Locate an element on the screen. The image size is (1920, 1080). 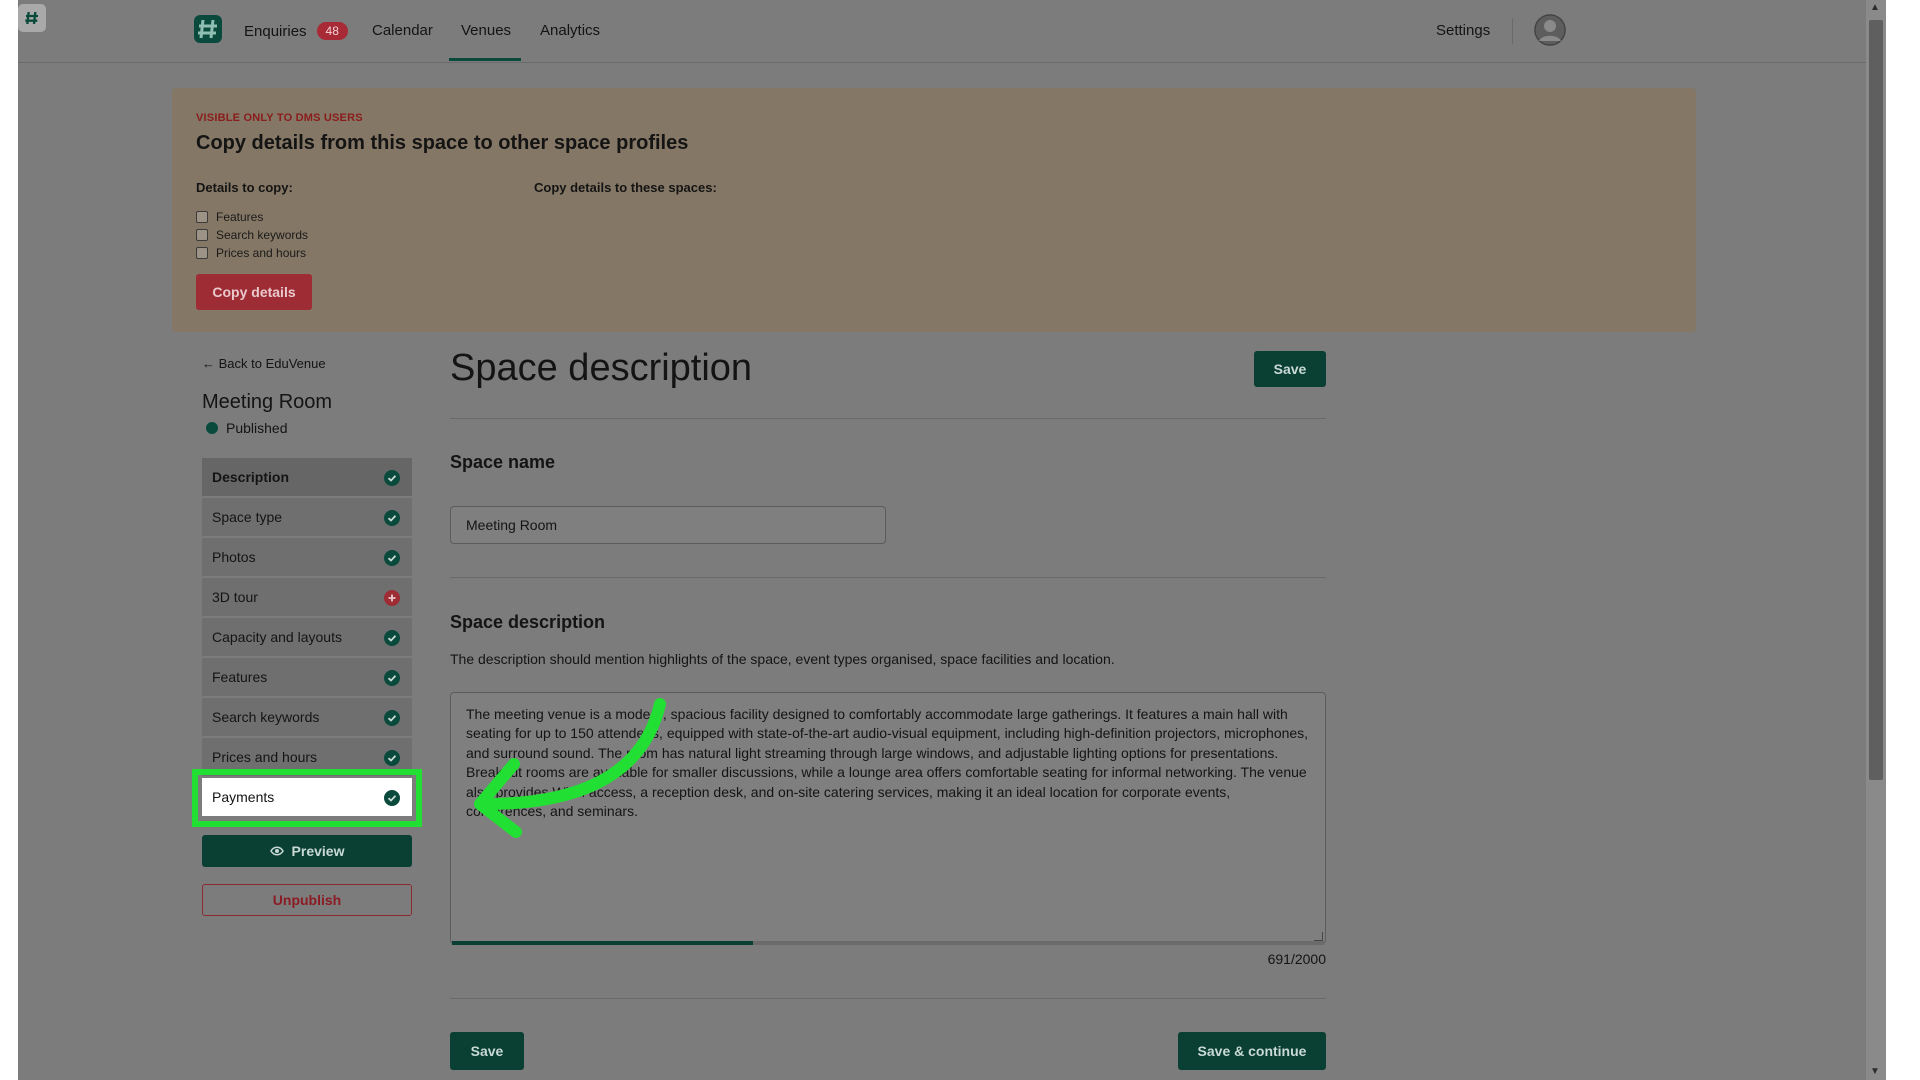
dms-only-kicker: VISIBLE ONLY TO DMS USERS is located at coordinates (279, 118).